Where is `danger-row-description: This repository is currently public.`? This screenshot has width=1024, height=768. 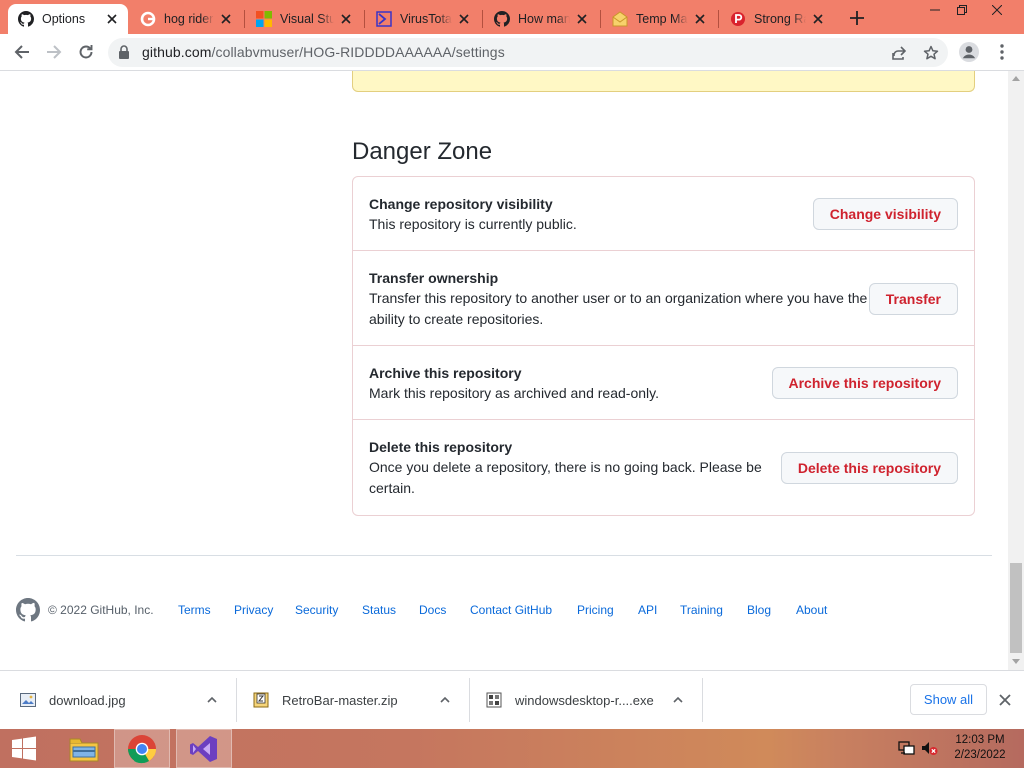
danger-row-description: This repository is currently public. is located at coordinates (473, 224).